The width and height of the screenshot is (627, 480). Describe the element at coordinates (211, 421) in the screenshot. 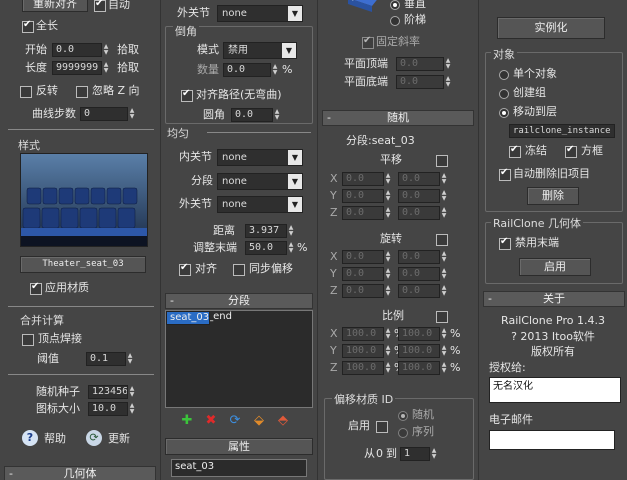

I see `delete-segment-icon: ✖` at that location.